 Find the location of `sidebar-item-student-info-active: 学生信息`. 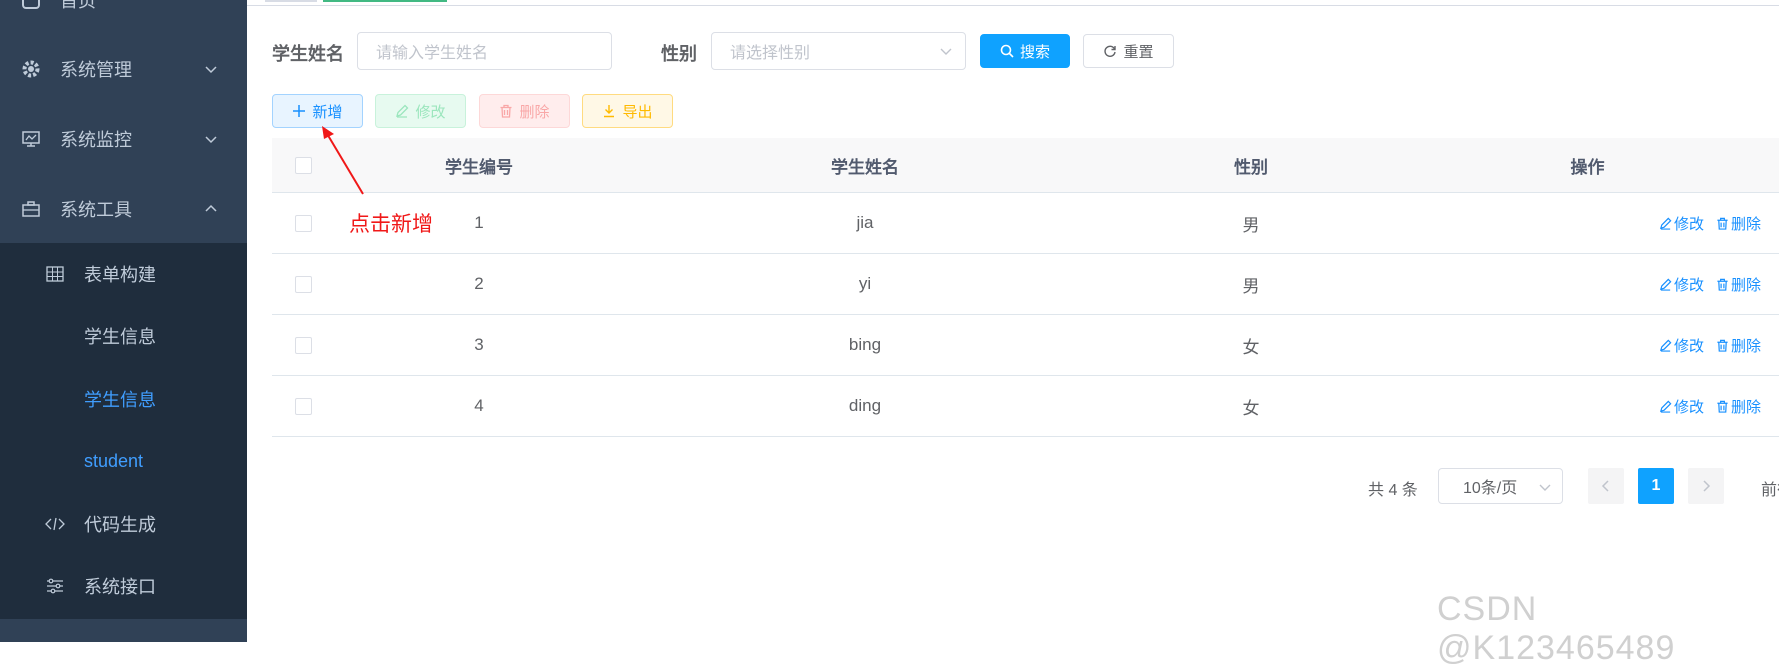

sidebar-item-student-info-active: 学生信息 is located at coordinates (123, 399).